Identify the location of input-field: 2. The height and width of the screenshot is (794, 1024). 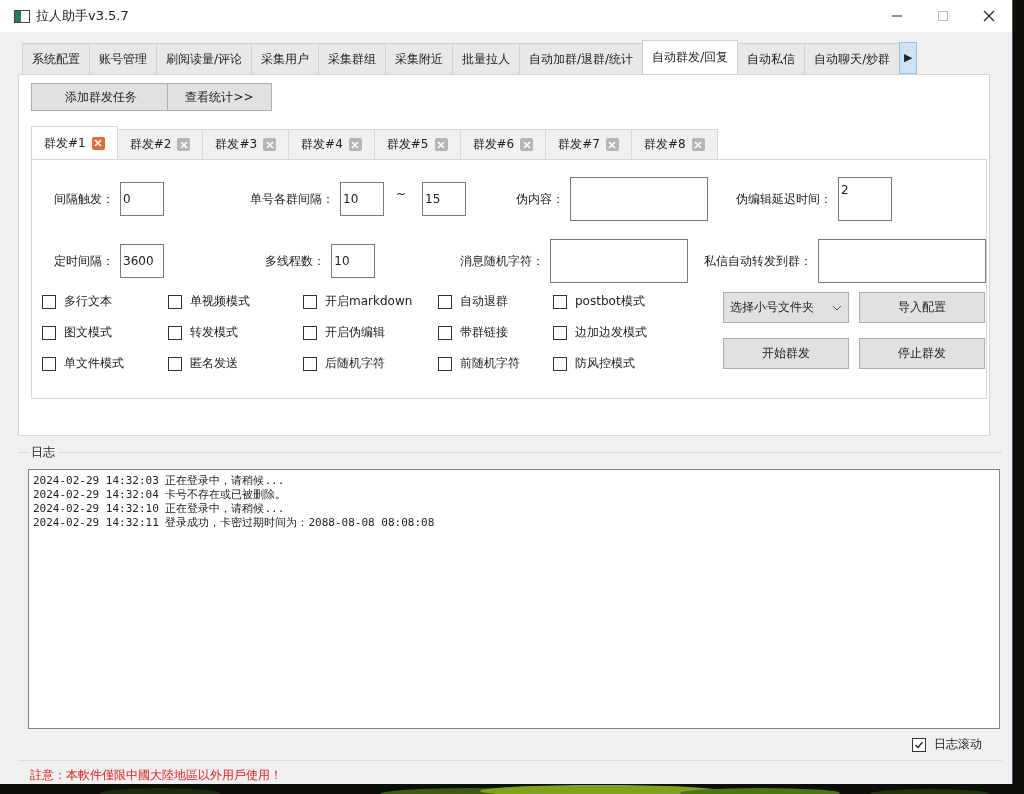
(865, 199).